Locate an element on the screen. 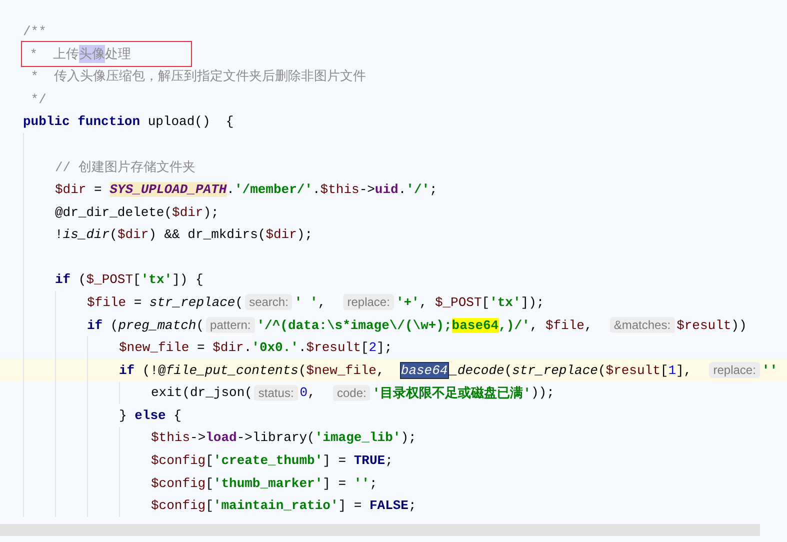 The width and height of the screenshot is (787, 542). code-comment: // 创建图片存储文件夹 is located at coordinates (125, 167).